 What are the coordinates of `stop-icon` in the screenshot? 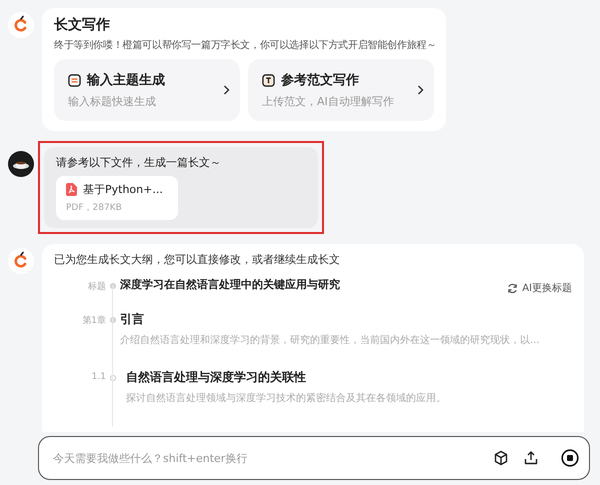 It's located at (570, 458).